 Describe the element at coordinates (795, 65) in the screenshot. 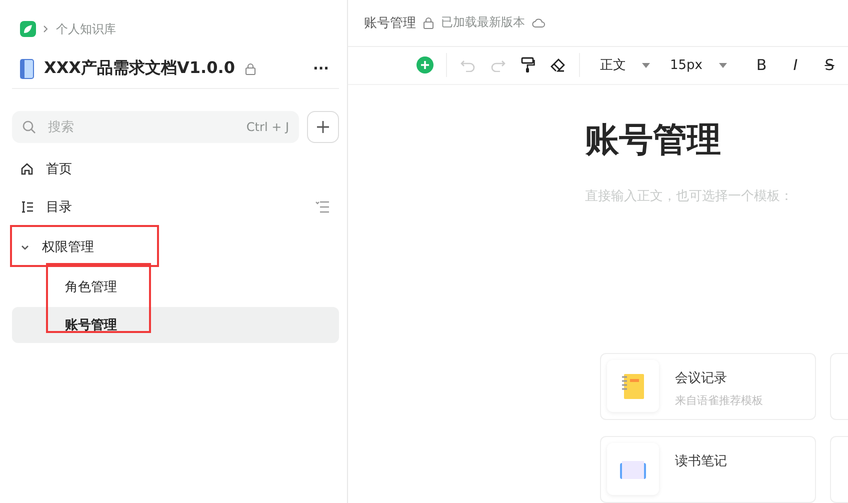

I see `italic-button: I` at that location.